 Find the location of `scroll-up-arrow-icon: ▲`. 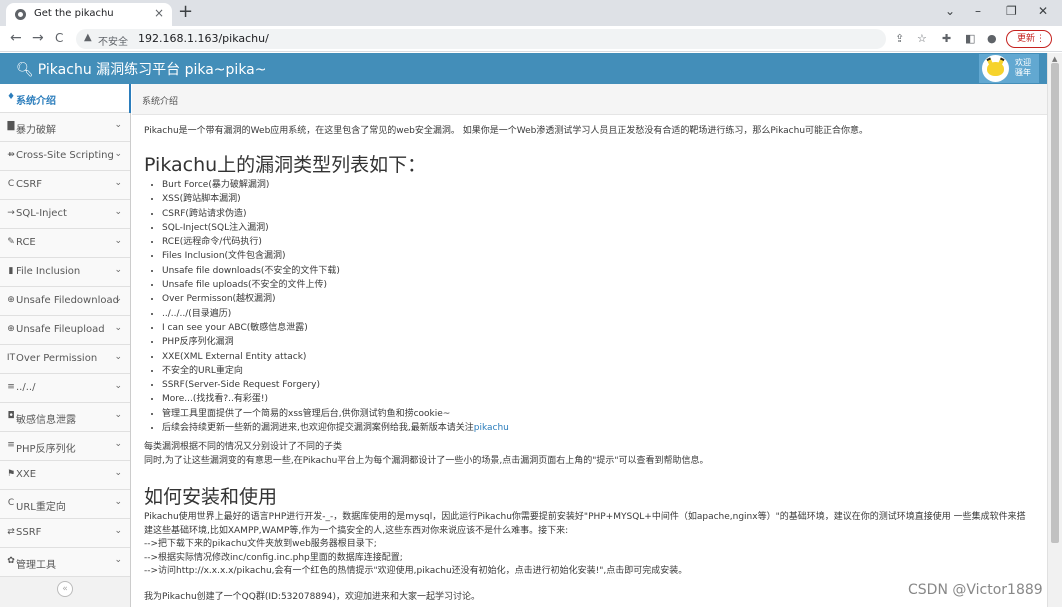

scroll-up-arrow-icon: ▲ is located at coordinates (1054, 59).